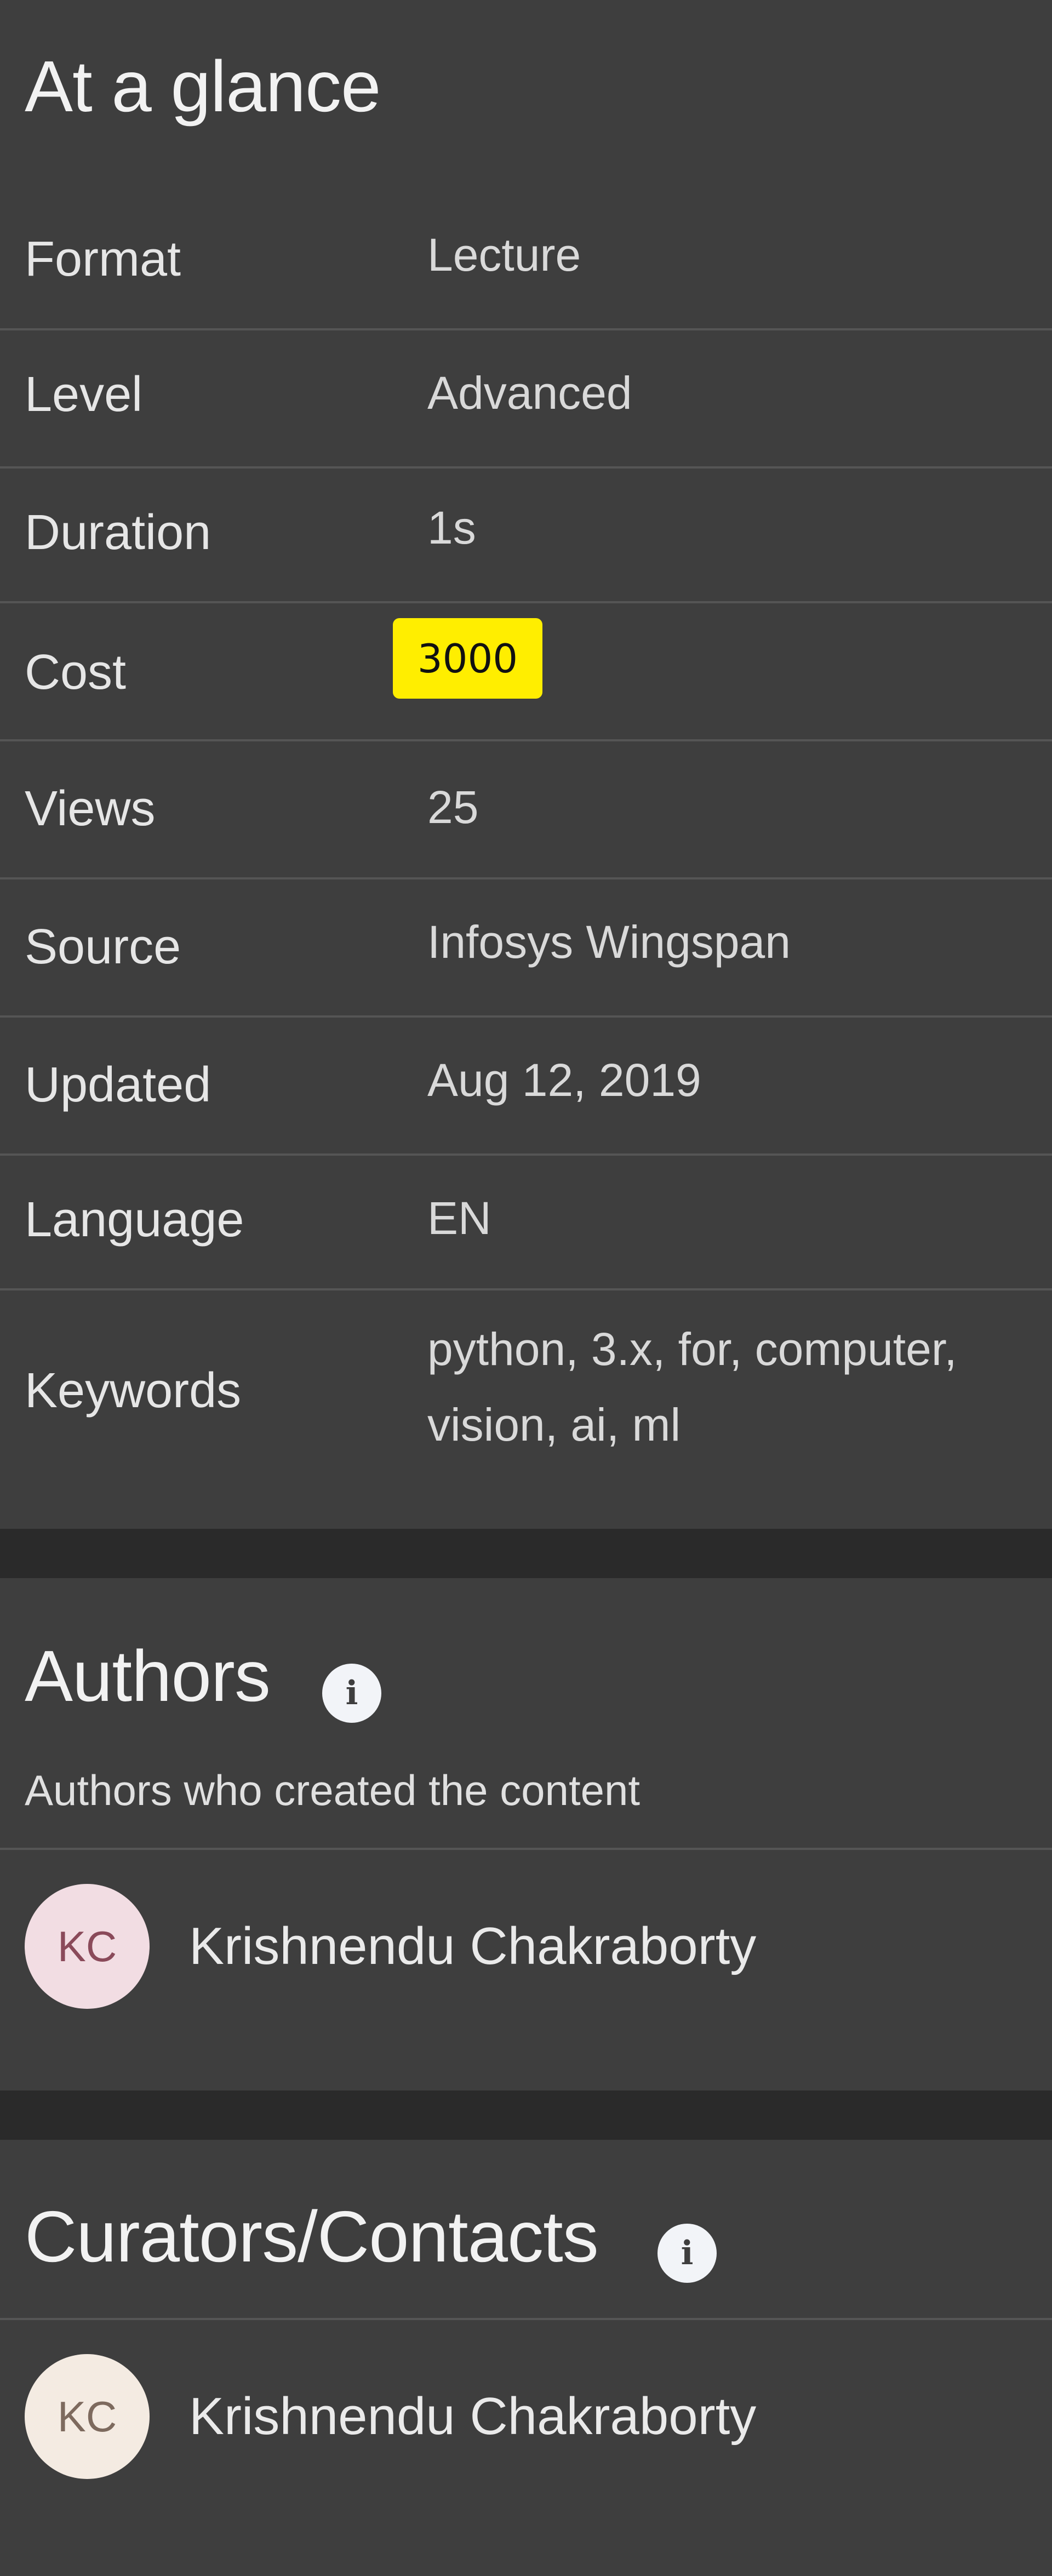 This screenshot has height=2576, width=1052. What do you see at coordinates (530, 393) in the screenshot?
I see `level-value: Advanced` at bounding box center [530, 393].